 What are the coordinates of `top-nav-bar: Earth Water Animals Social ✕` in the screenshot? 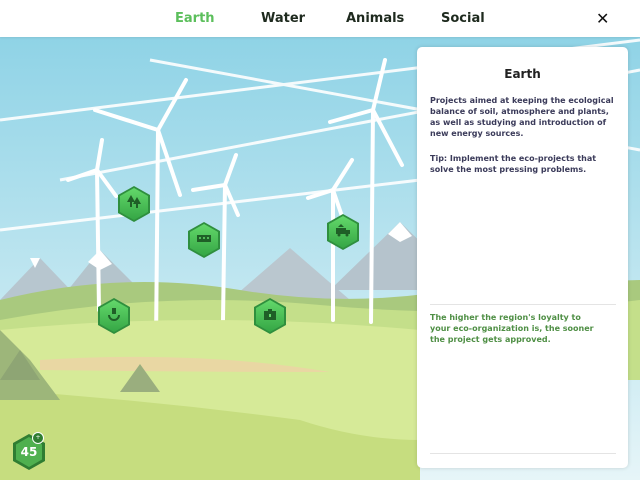 It's located at (320, 18).